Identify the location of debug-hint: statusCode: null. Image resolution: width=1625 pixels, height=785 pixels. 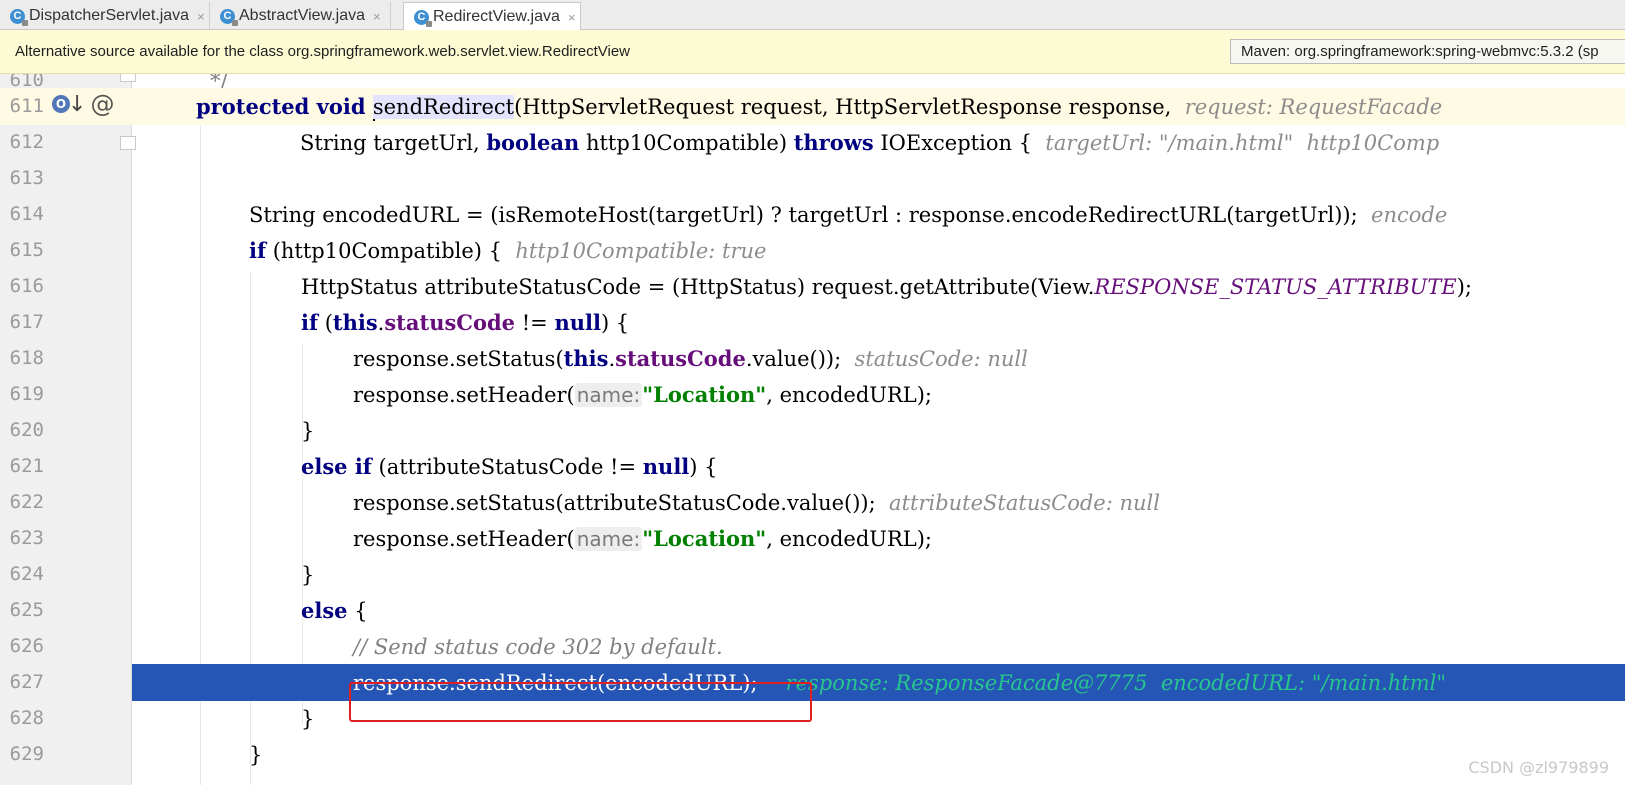
(941, 359).